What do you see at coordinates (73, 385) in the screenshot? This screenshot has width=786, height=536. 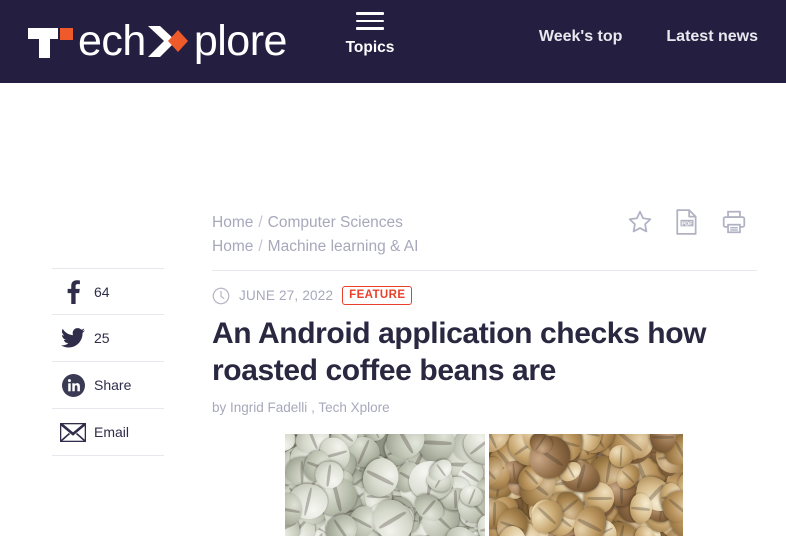 I see `linkedin-icon` at bounding box center [73, 385].